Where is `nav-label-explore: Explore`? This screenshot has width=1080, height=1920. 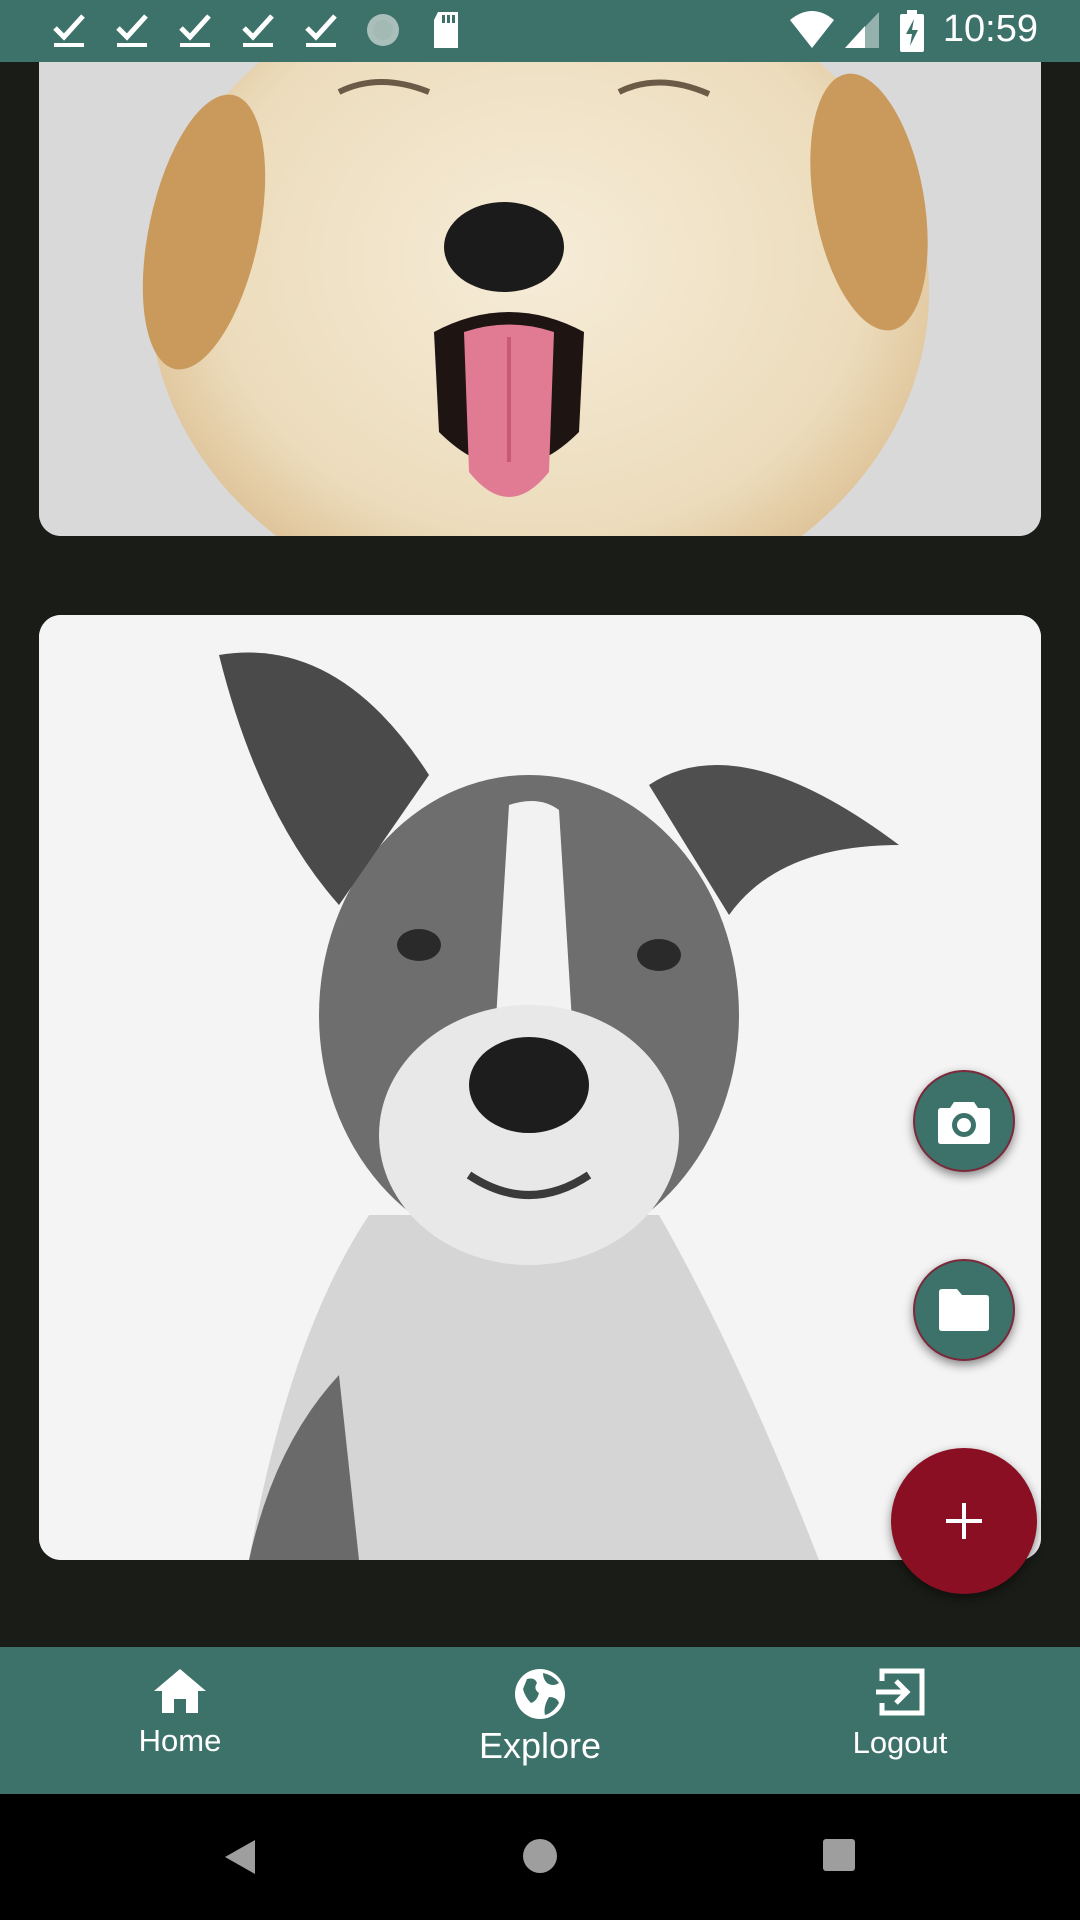 nav-label-explore: Explore is located at coordinates (540, 1745).